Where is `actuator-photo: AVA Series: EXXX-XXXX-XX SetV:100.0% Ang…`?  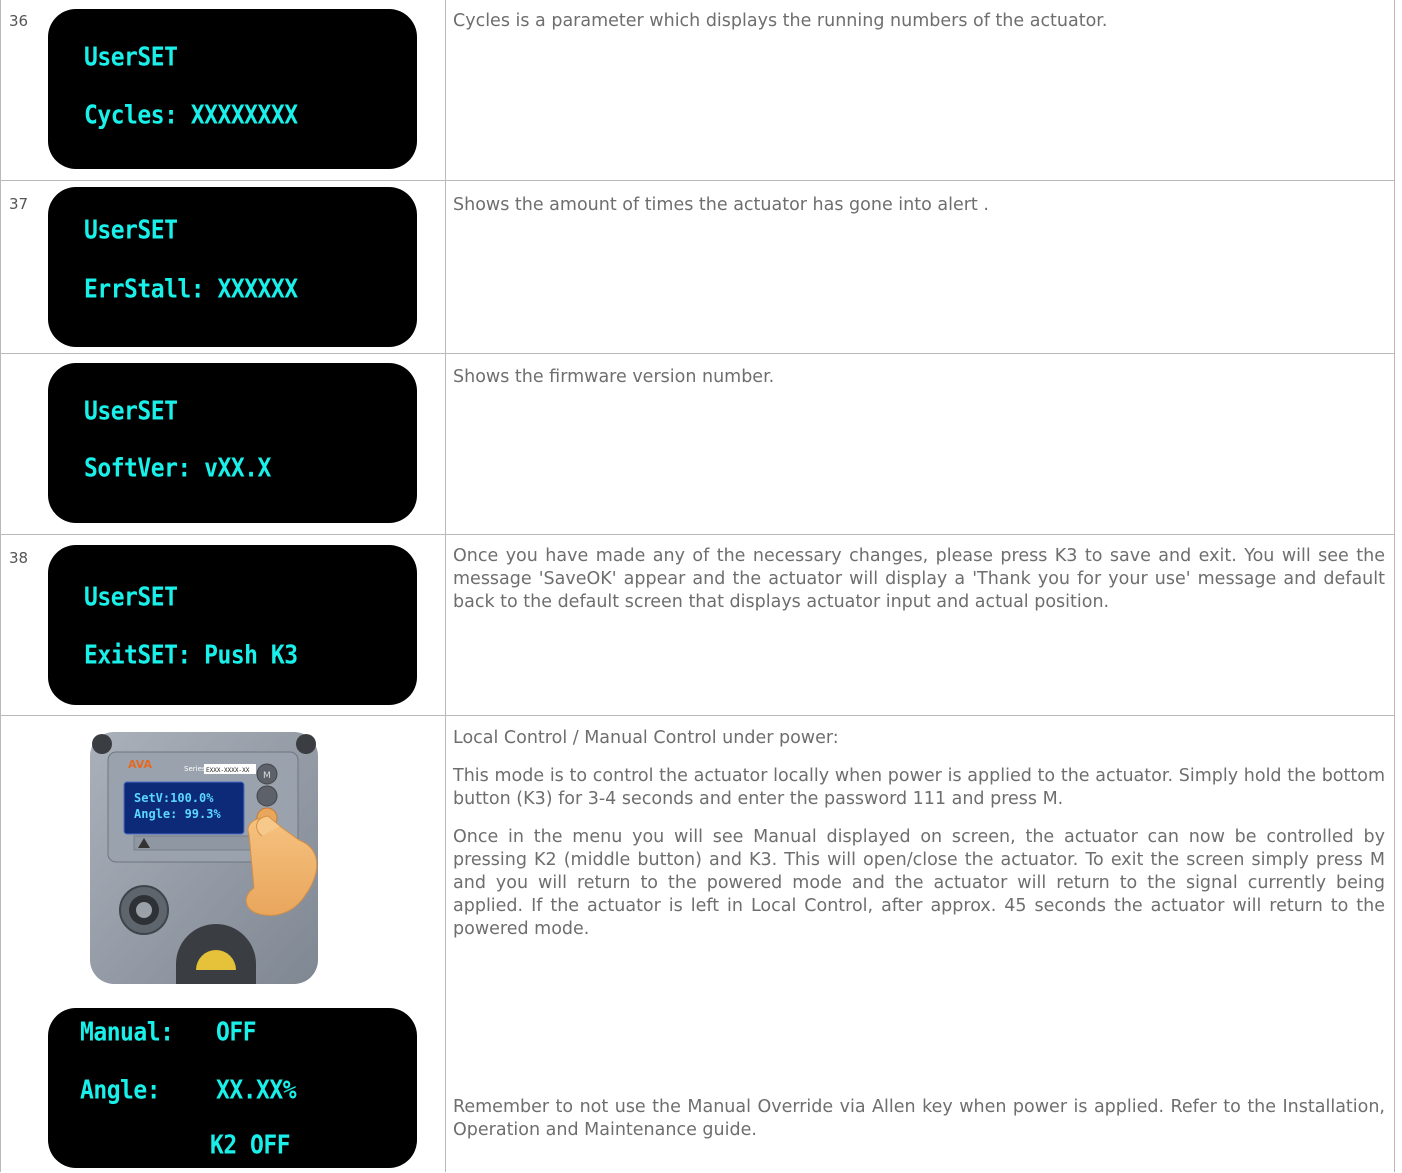 actuator-photo: AVA Series: EXXX-XXXX-XX SetV:100.0% Ang… is located at coordinates (204, 855).